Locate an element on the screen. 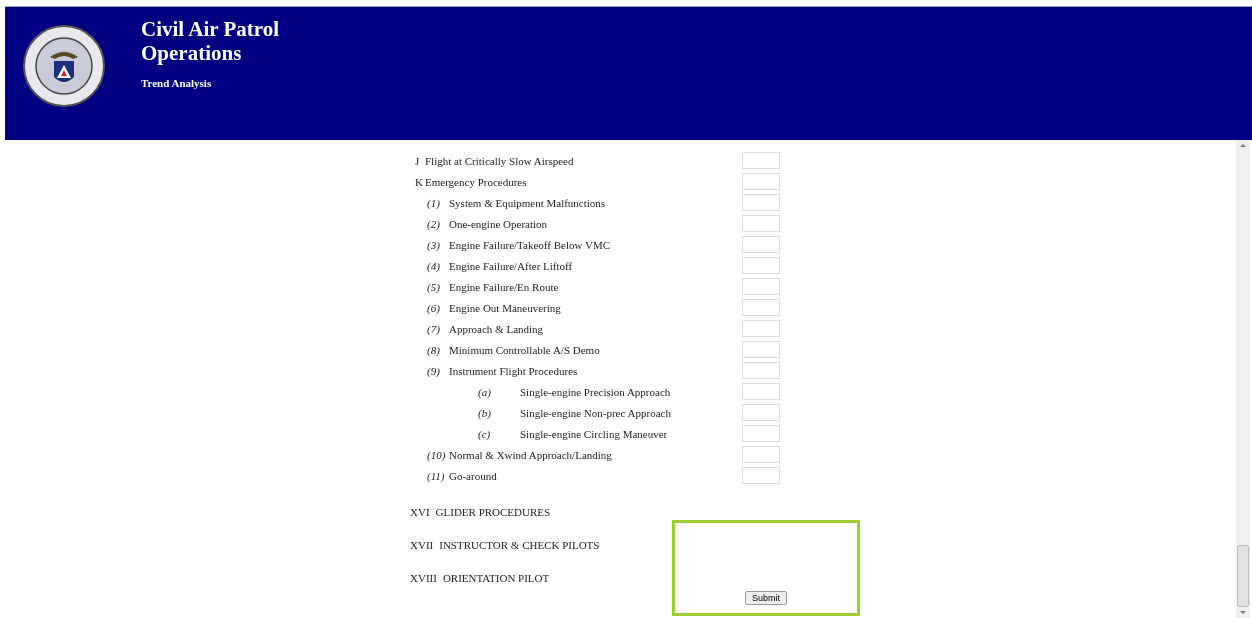 Image resolution: width=1252 pixels, height=618 pixels. item-marker: (10) is located at coordinates (437, 454).